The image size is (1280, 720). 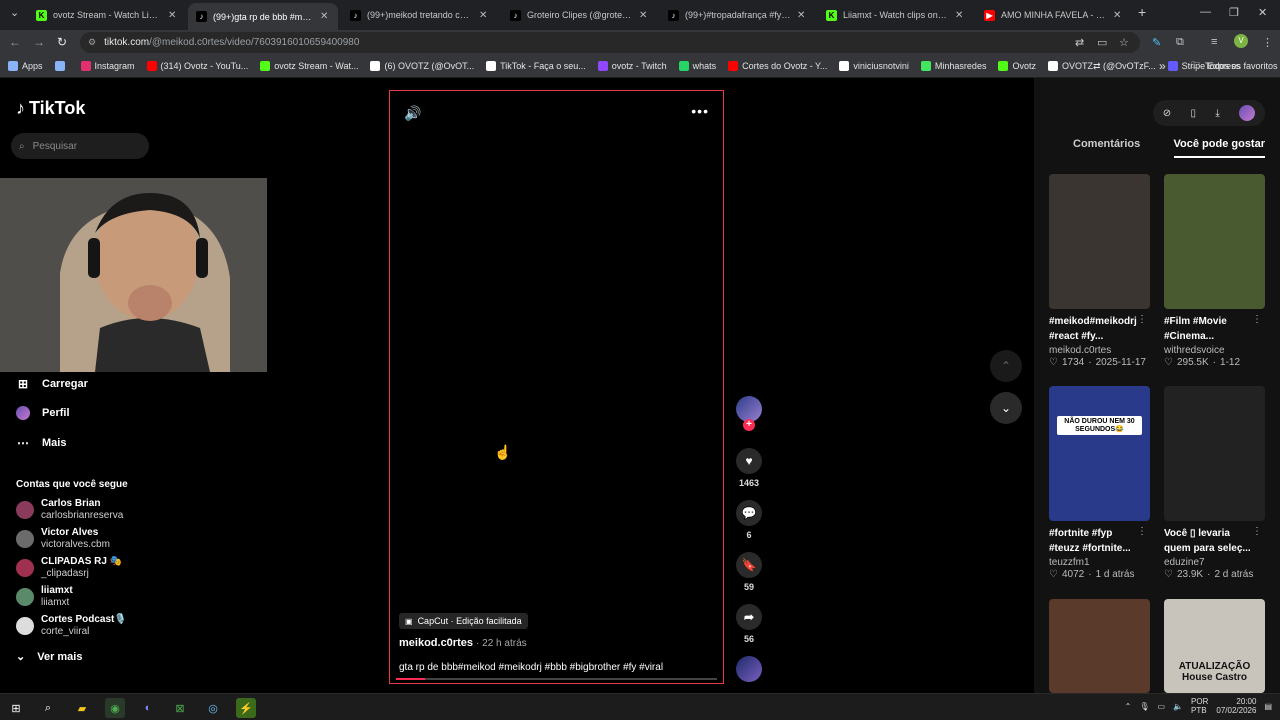 What do you see at coordinates (1205, 12) in the screenshot?
I see `minimize-button: —` at bounding box center [1205, 12].